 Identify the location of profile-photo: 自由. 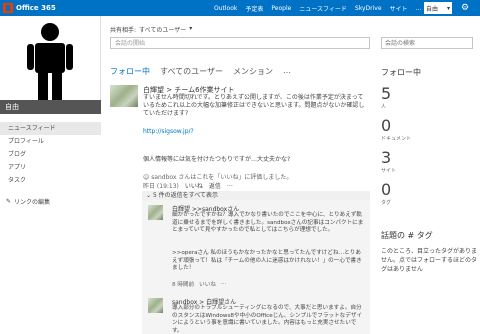
(50, 65).